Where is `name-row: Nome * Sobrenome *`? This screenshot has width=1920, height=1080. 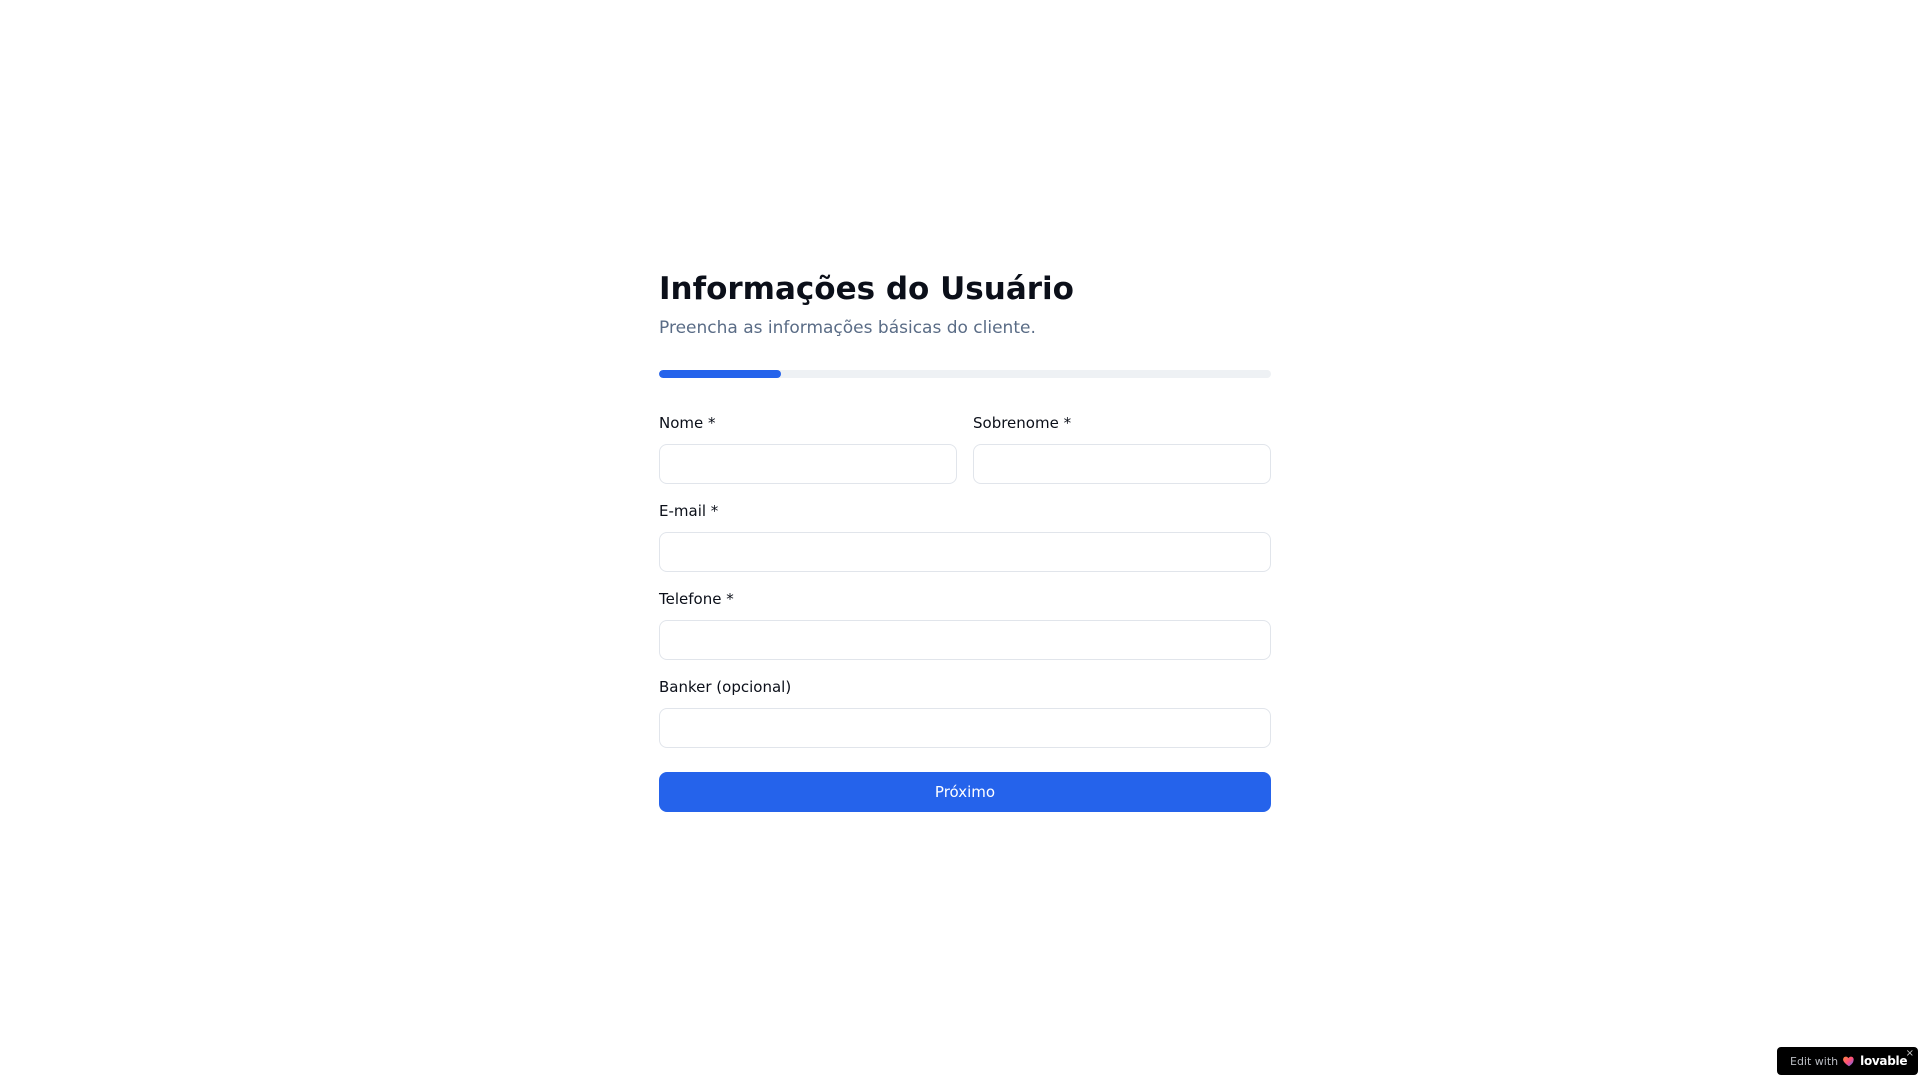
name-row: Nome * Sobrenome * is located at coordinates (965, 449).